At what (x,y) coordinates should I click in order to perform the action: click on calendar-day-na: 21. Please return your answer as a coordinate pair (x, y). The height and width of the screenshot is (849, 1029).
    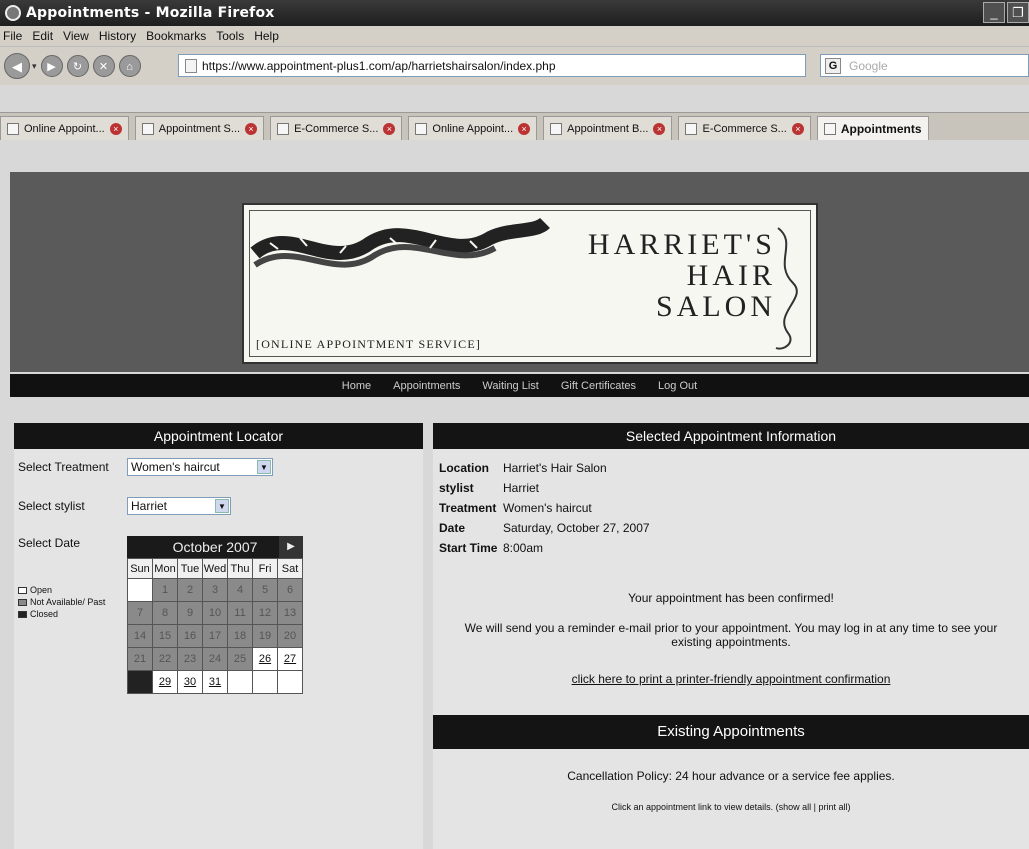
    Looking at the image, I should click on (140, 659).